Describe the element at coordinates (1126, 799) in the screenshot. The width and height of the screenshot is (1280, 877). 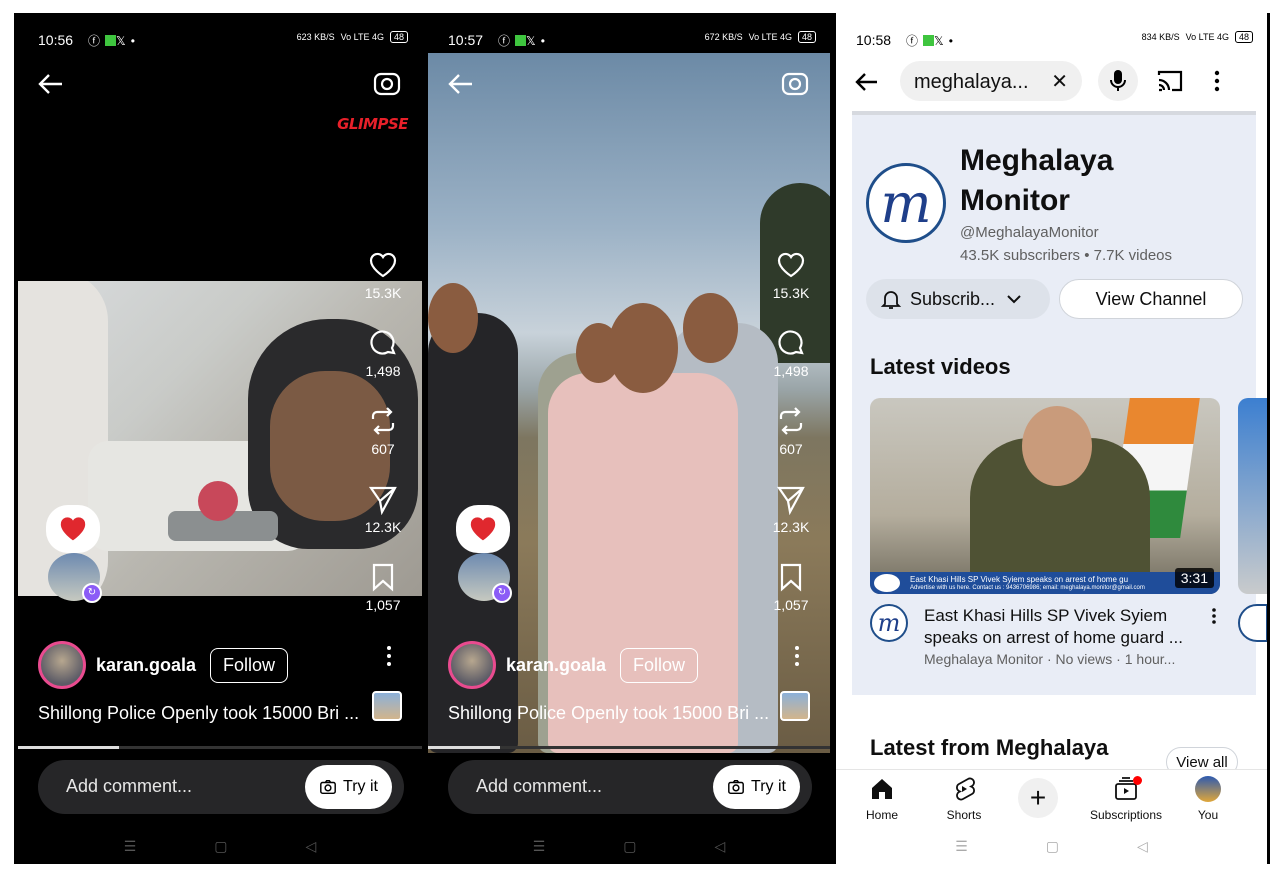
I see `nav-subscriptions: Subscriptions` at that location.